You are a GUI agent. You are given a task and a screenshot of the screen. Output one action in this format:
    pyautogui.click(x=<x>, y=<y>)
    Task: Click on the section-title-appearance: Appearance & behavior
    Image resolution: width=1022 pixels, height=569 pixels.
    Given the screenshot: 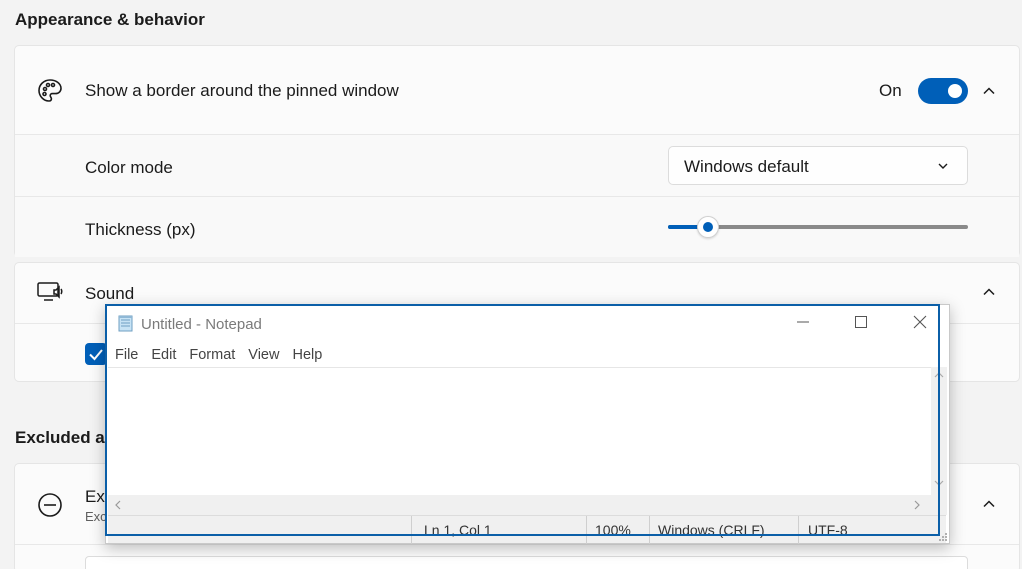 What is the action you would take?
    pyautogui.click(x=110, y=19)
    